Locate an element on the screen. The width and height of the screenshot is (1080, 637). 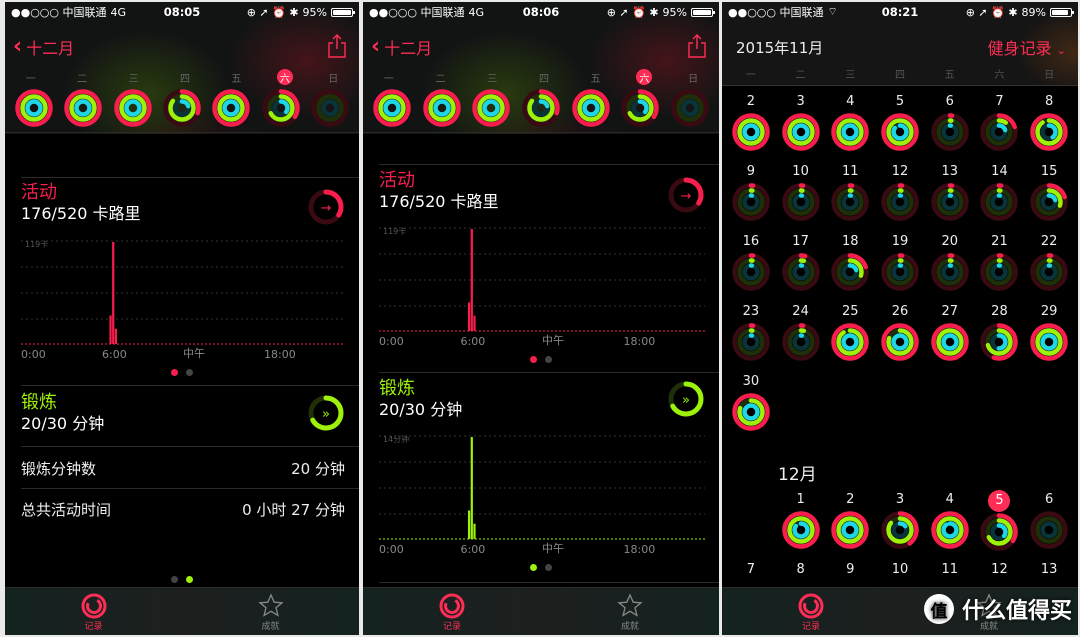
calendar-day: 18 is located at coordinates (850, 267).